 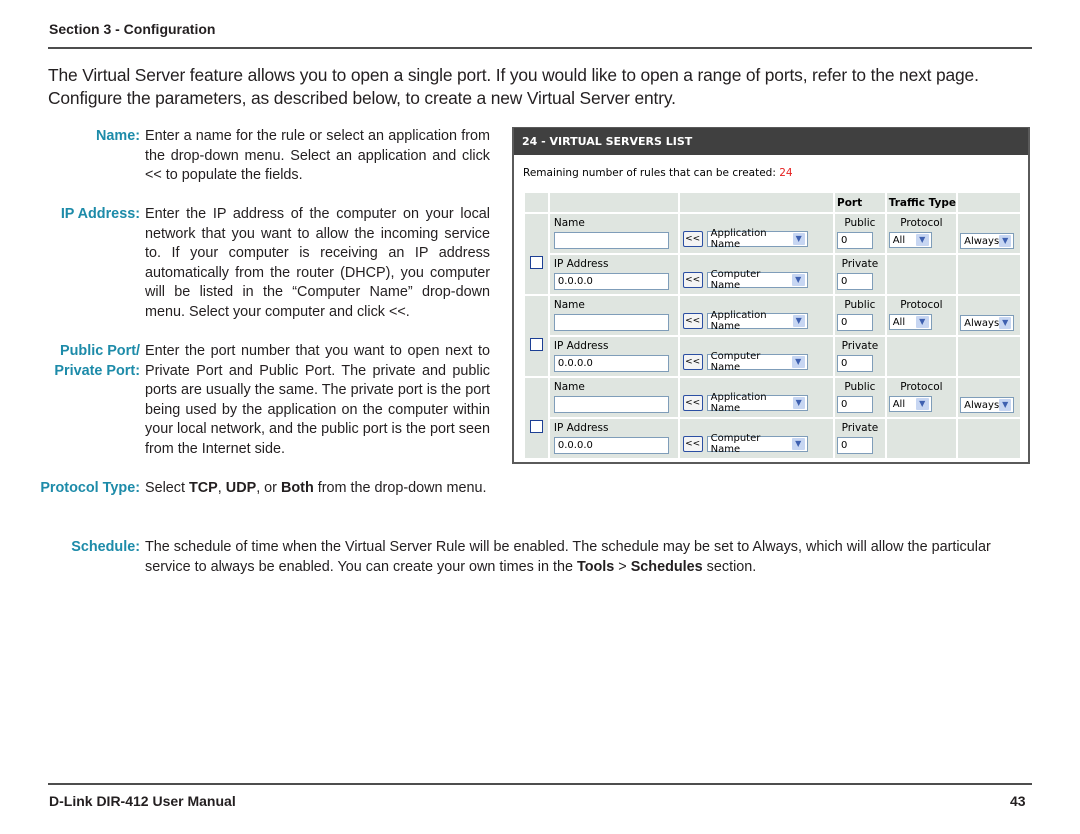 I want to click on term-label: Private Port:, so click(x=97, y=370).